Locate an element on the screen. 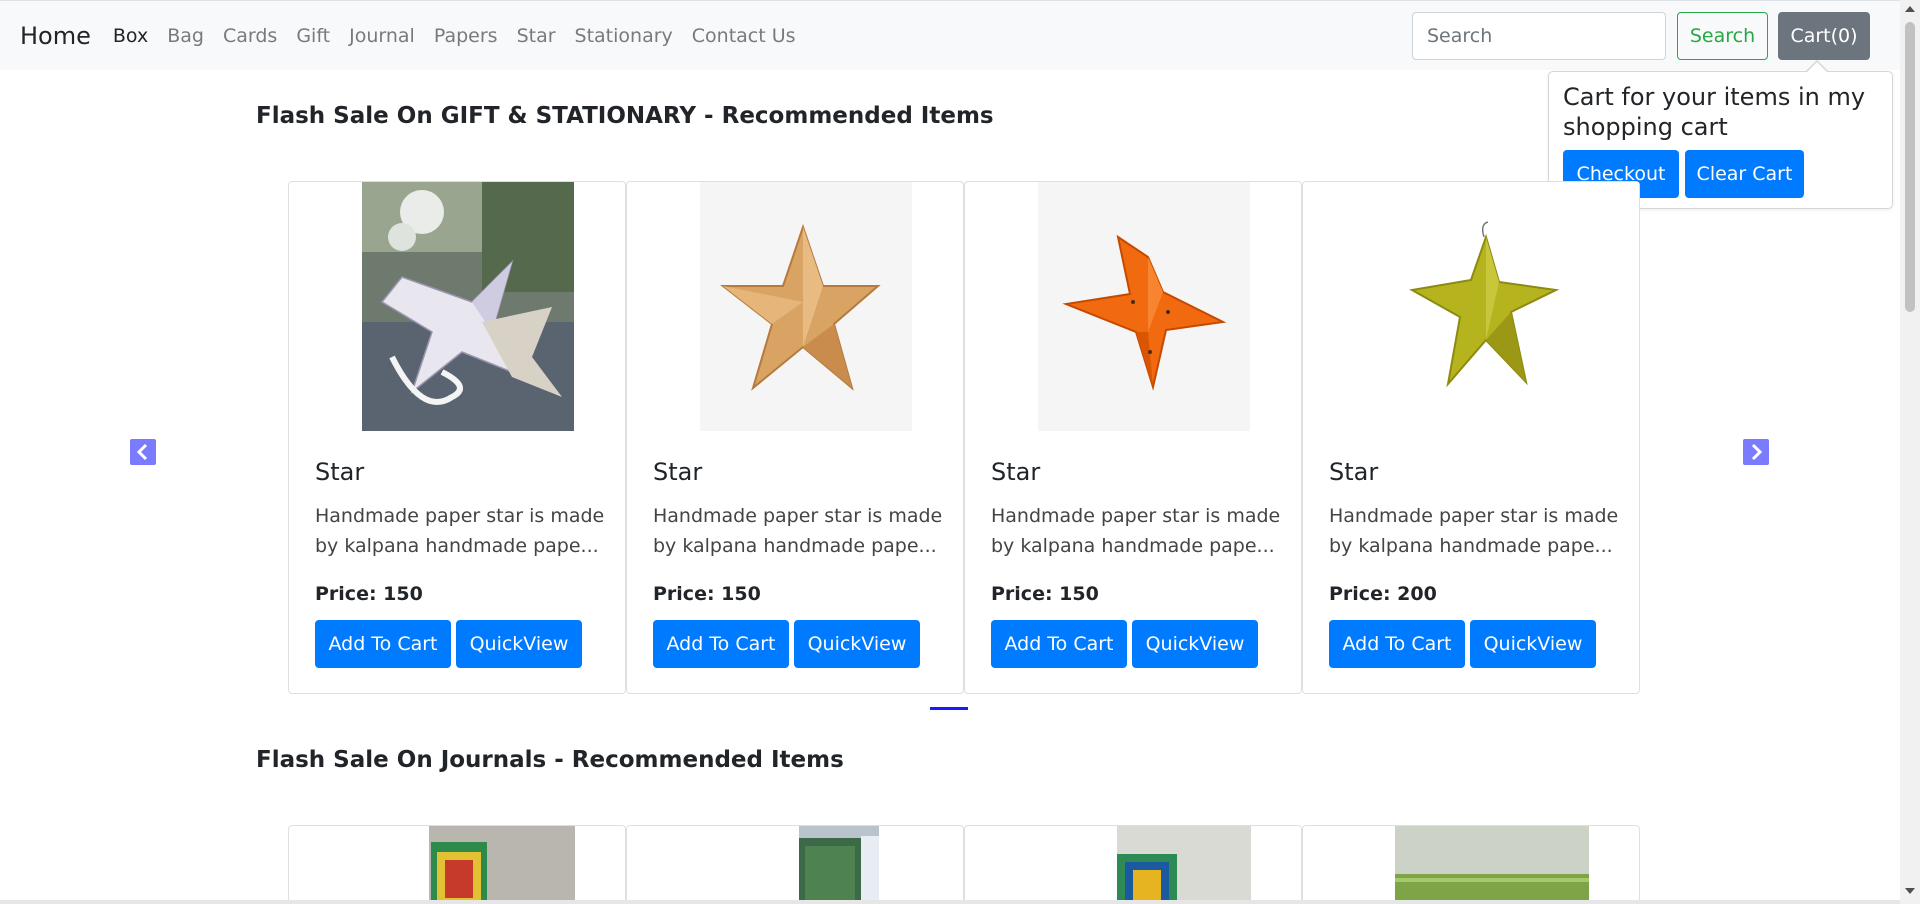  star-orange-image is located at coordinates (1144, 306).